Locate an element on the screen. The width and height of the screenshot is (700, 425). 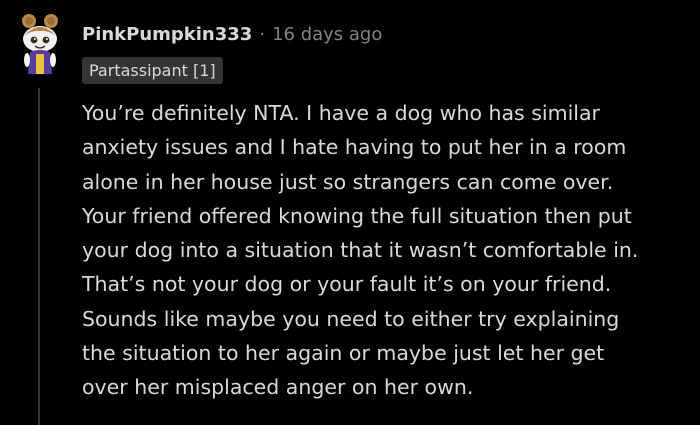
comment-body-line: over her misplaced anger on her own. is located at coordinates (278, 387).